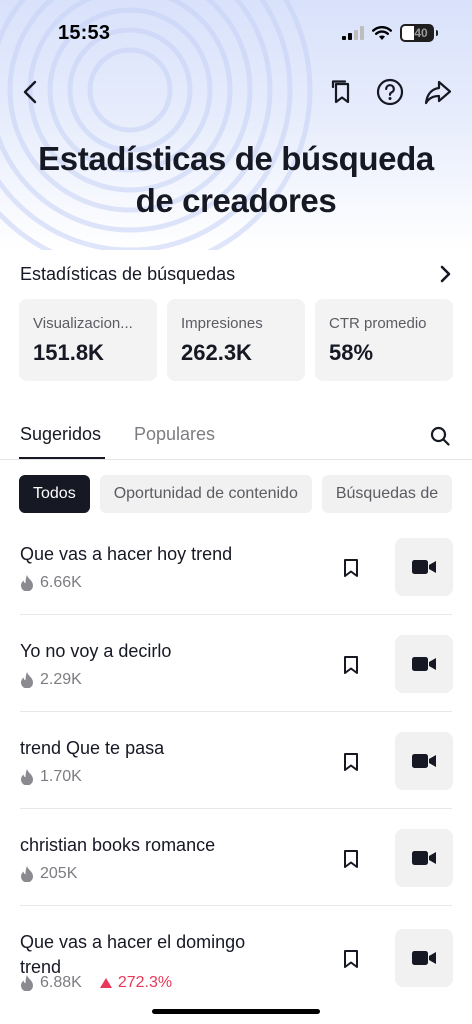 The height and width of the screenshot is (1024, 472). I want to click on item-views: 1.70K, so click(61, 776).